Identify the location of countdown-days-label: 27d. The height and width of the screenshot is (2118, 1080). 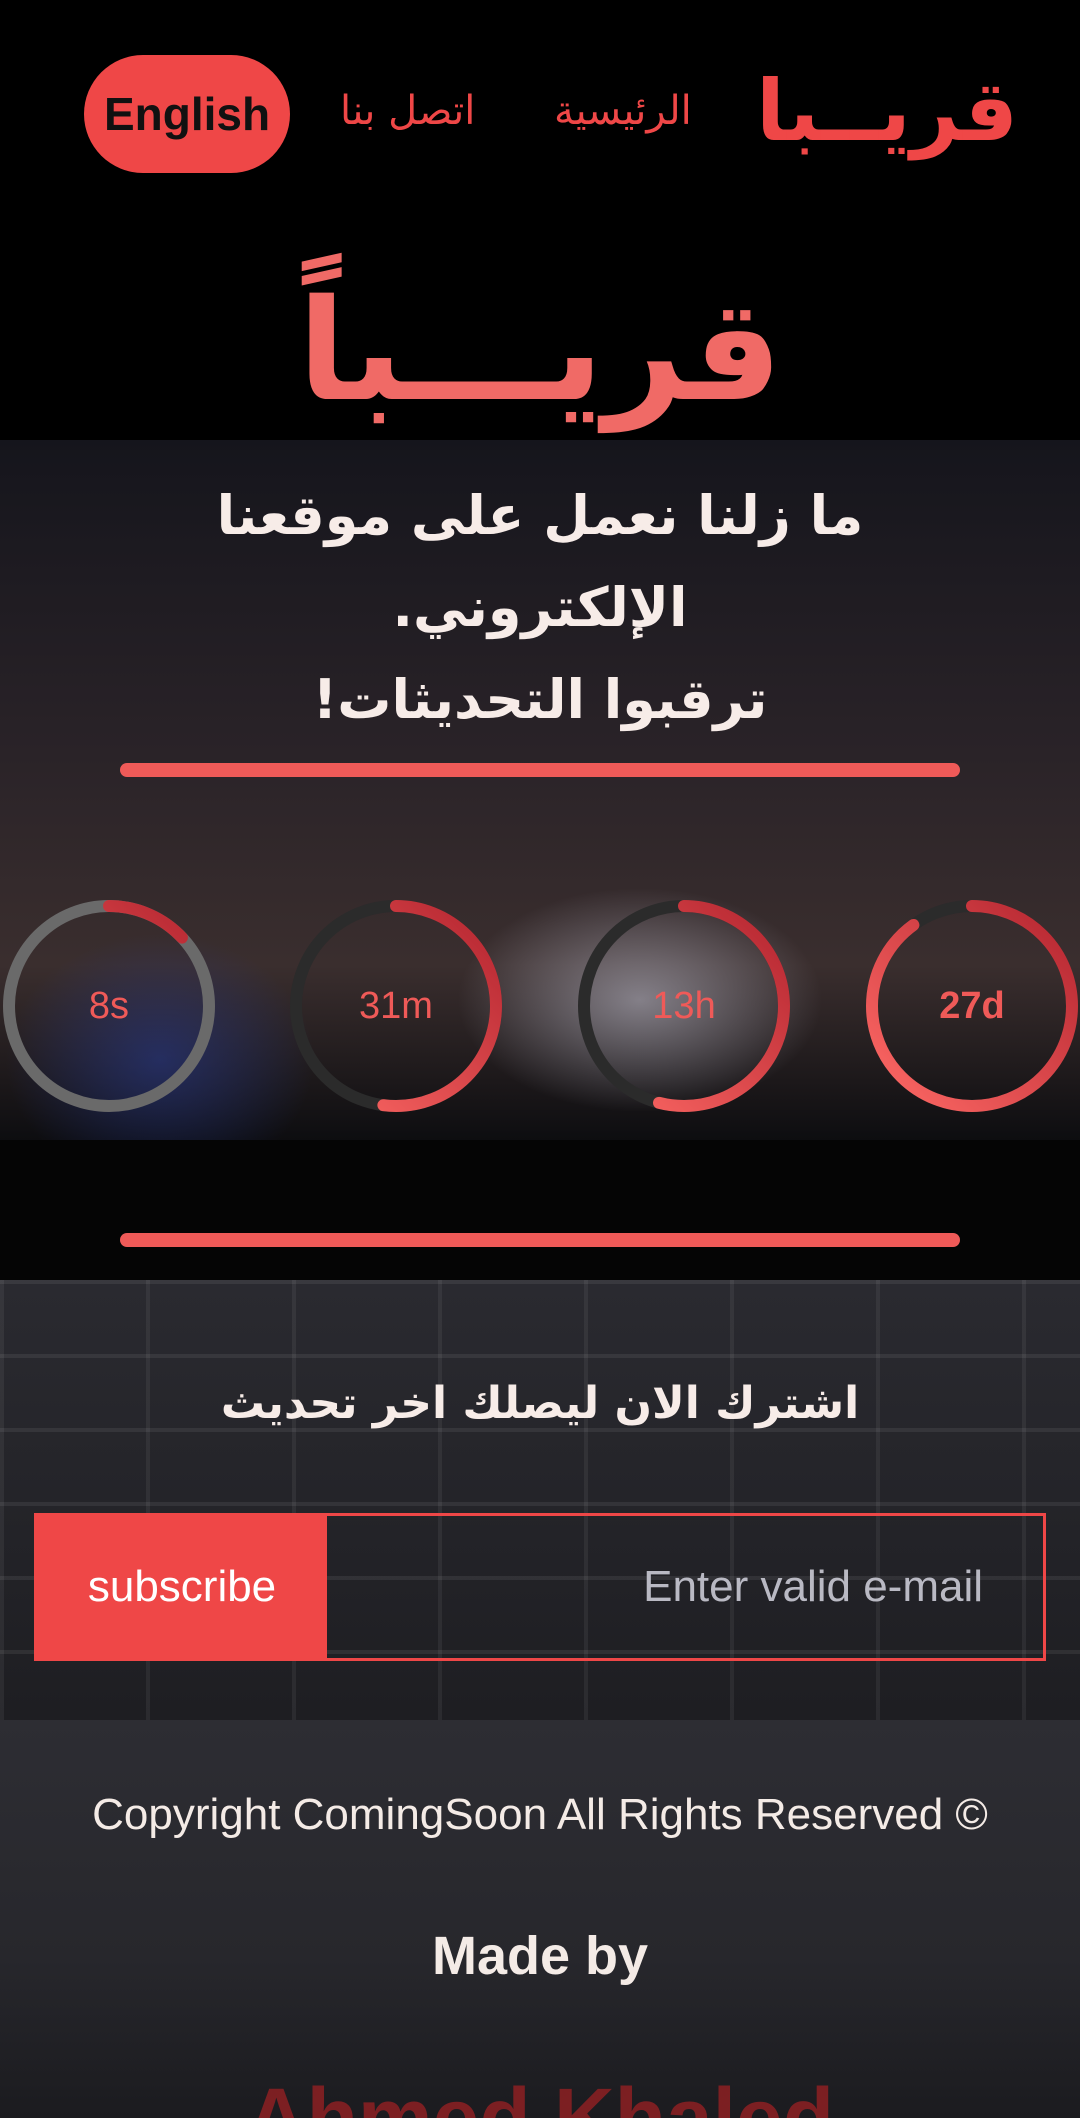
(972, 1005).